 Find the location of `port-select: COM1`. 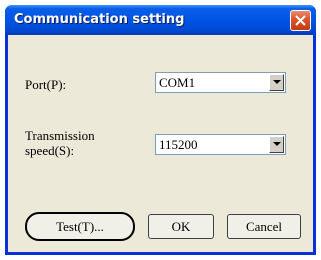

port-select: COM1 is located at coordinates (220, 82).